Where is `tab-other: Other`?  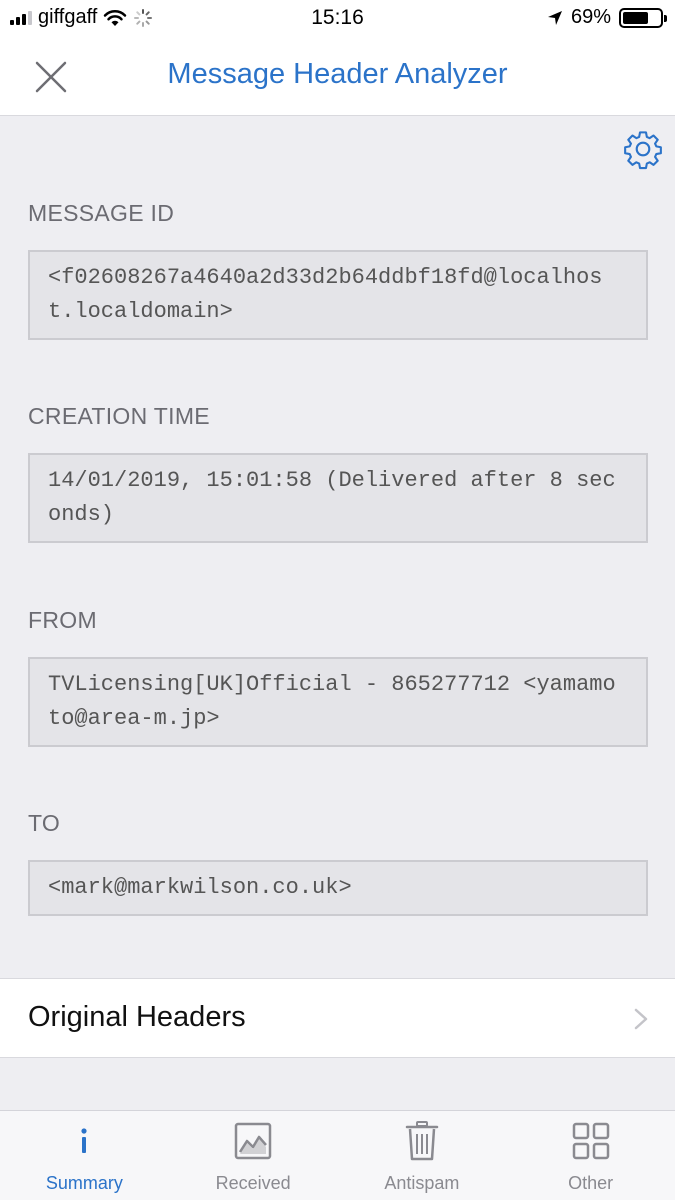
tab-other: Other is located at coordinates (590, 1155).